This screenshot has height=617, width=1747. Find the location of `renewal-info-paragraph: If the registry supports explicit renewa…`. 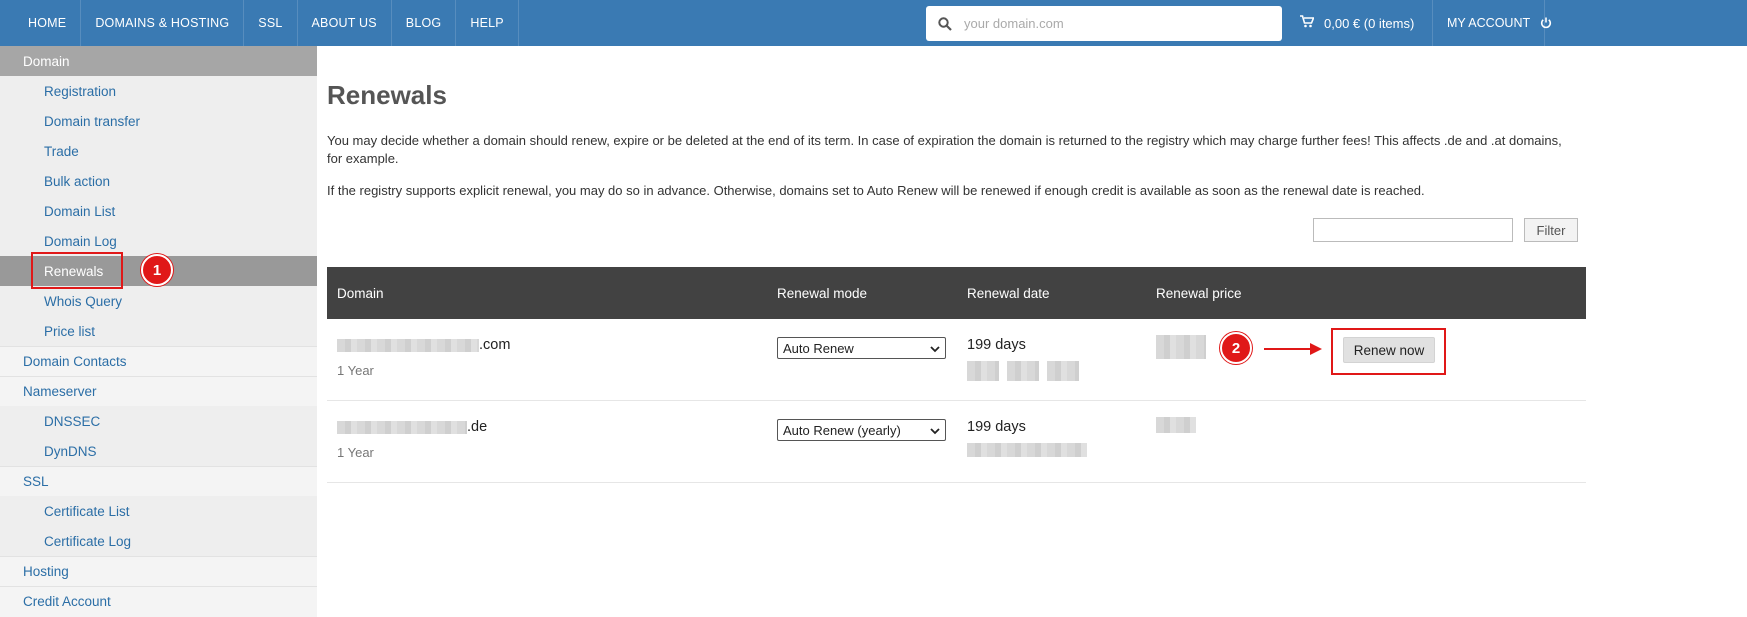

renewal-info-paragraph: If the registry supports explicit renewa… is located at coordinates (876, 190).